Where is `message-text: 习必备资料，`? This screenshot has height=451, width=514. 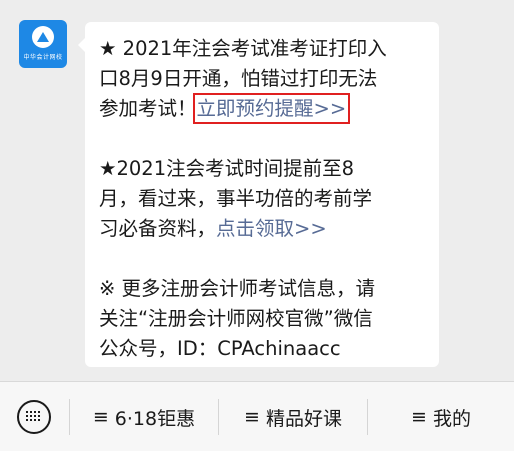
message-text: 习必备资料， is located at coordinates (158, 228).